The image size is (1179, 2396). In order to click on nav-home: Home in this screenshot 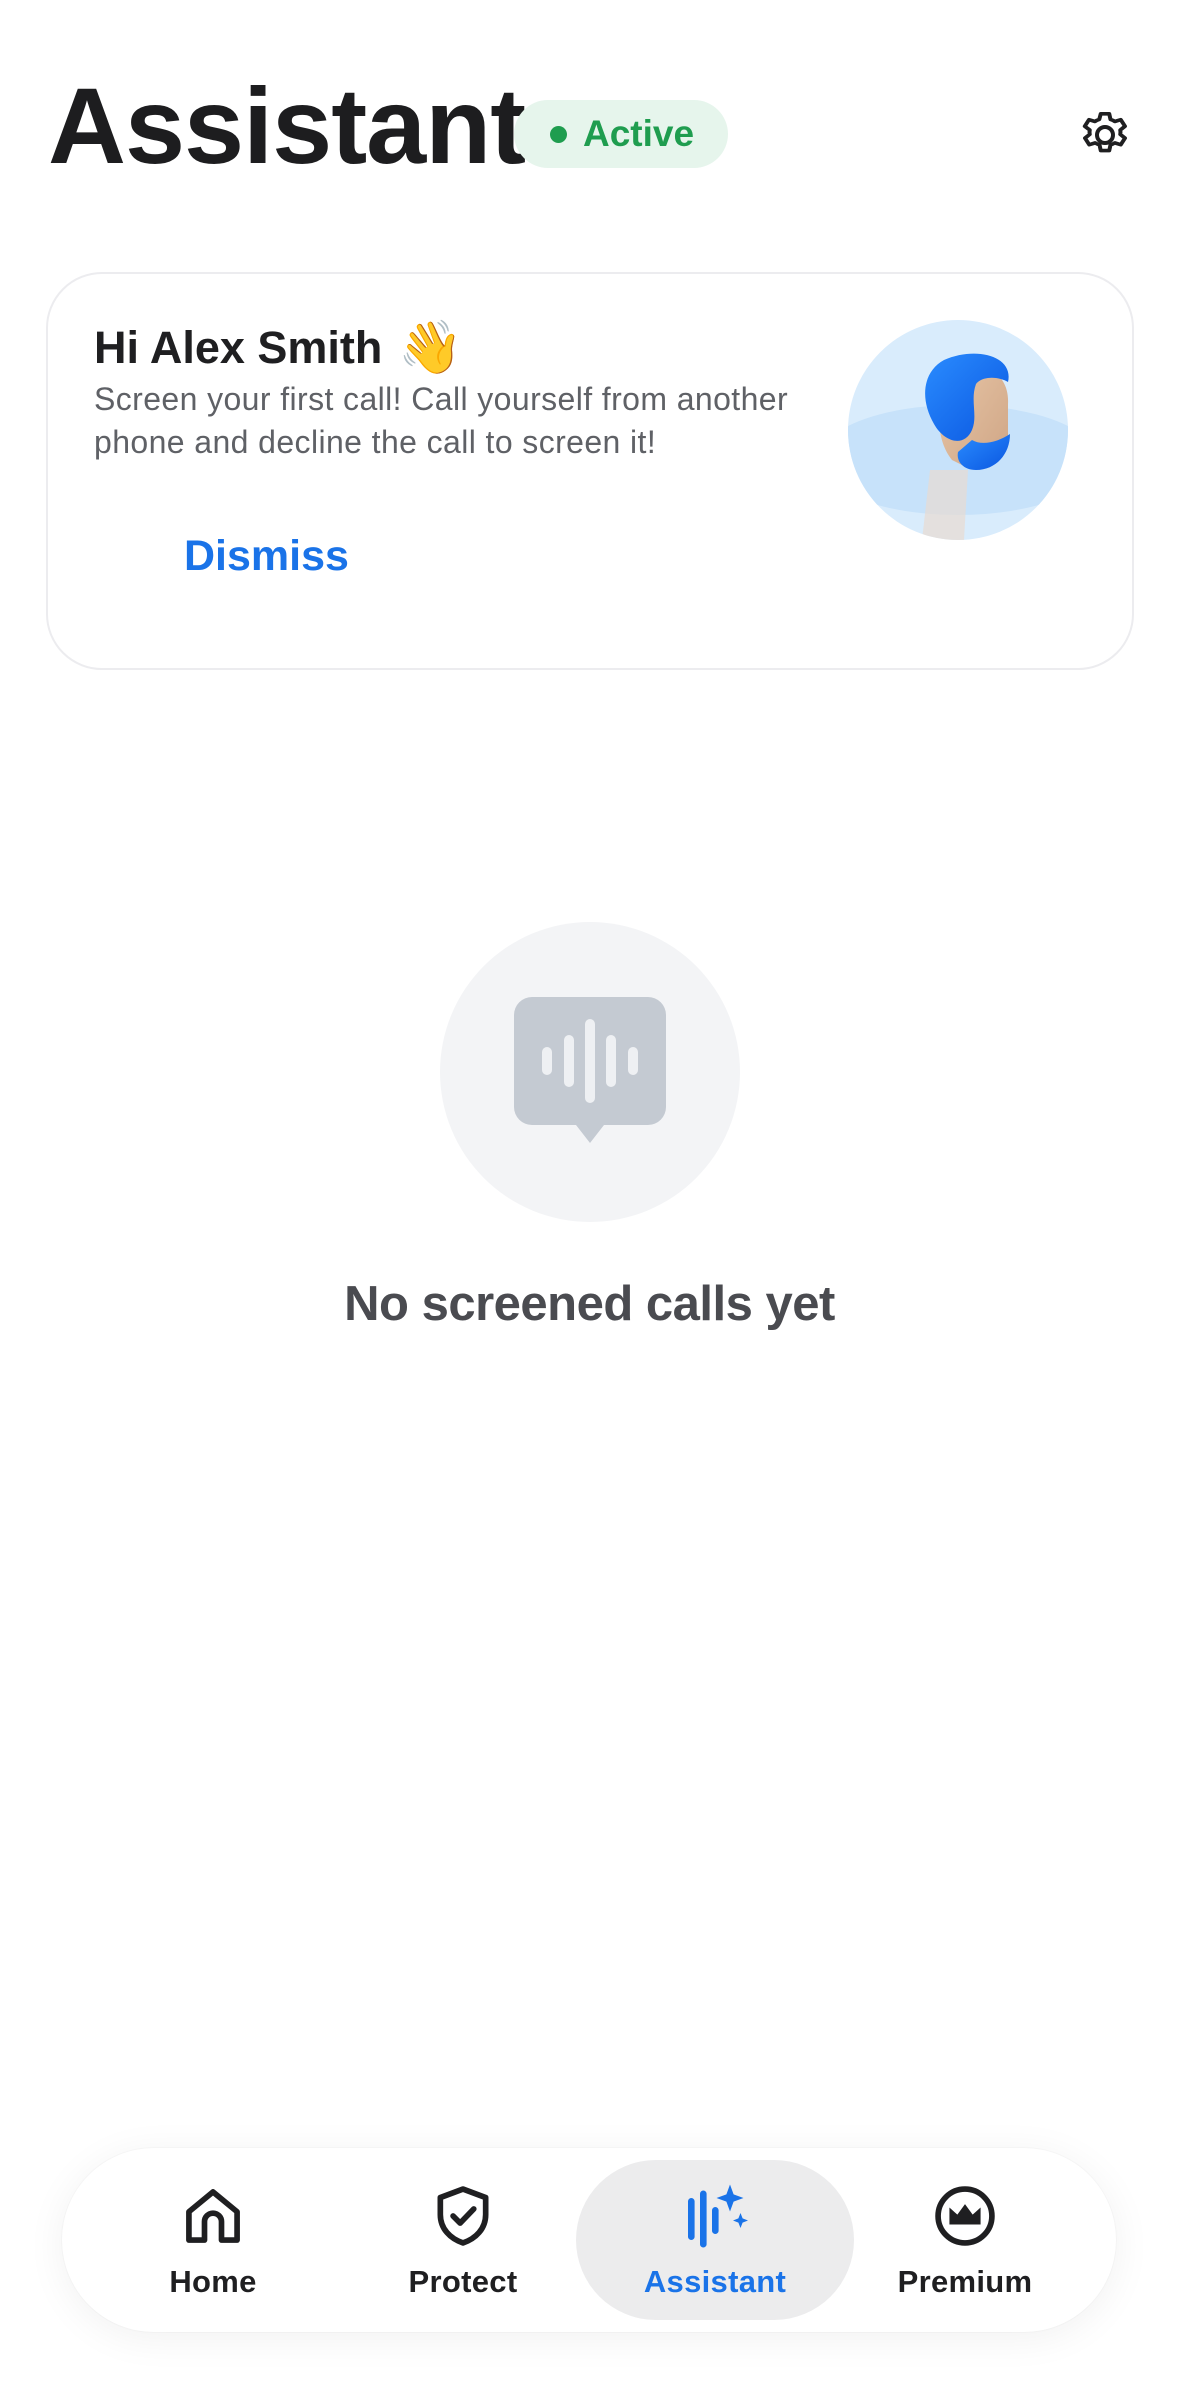, I will do `click(213, 2240)`.